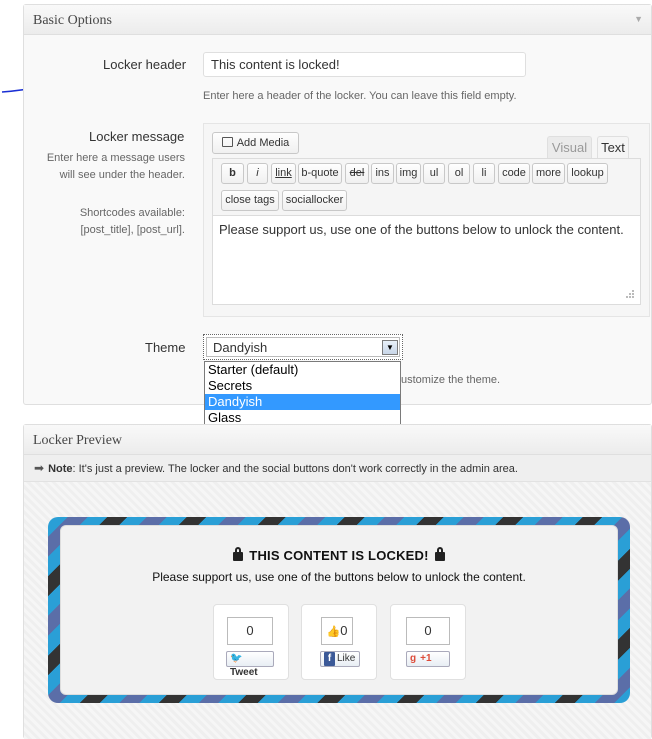 Image resolution: width=652 pixels, height=739 pixels. I want to click on tweet-button: 🐦 Tweet, so click(250, 664).